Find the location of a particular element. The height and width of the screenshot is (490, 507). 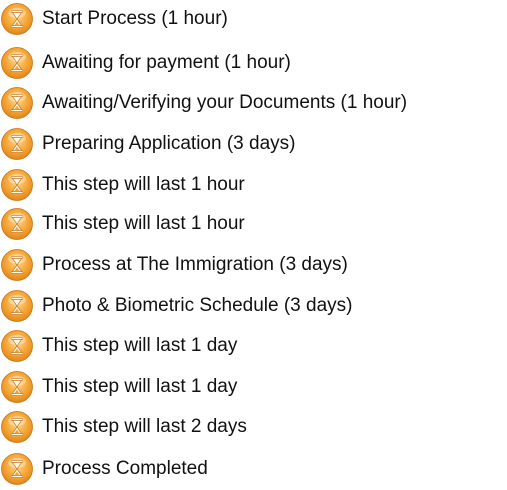

step-label: Process Completed is located at coordinates (125, 468).